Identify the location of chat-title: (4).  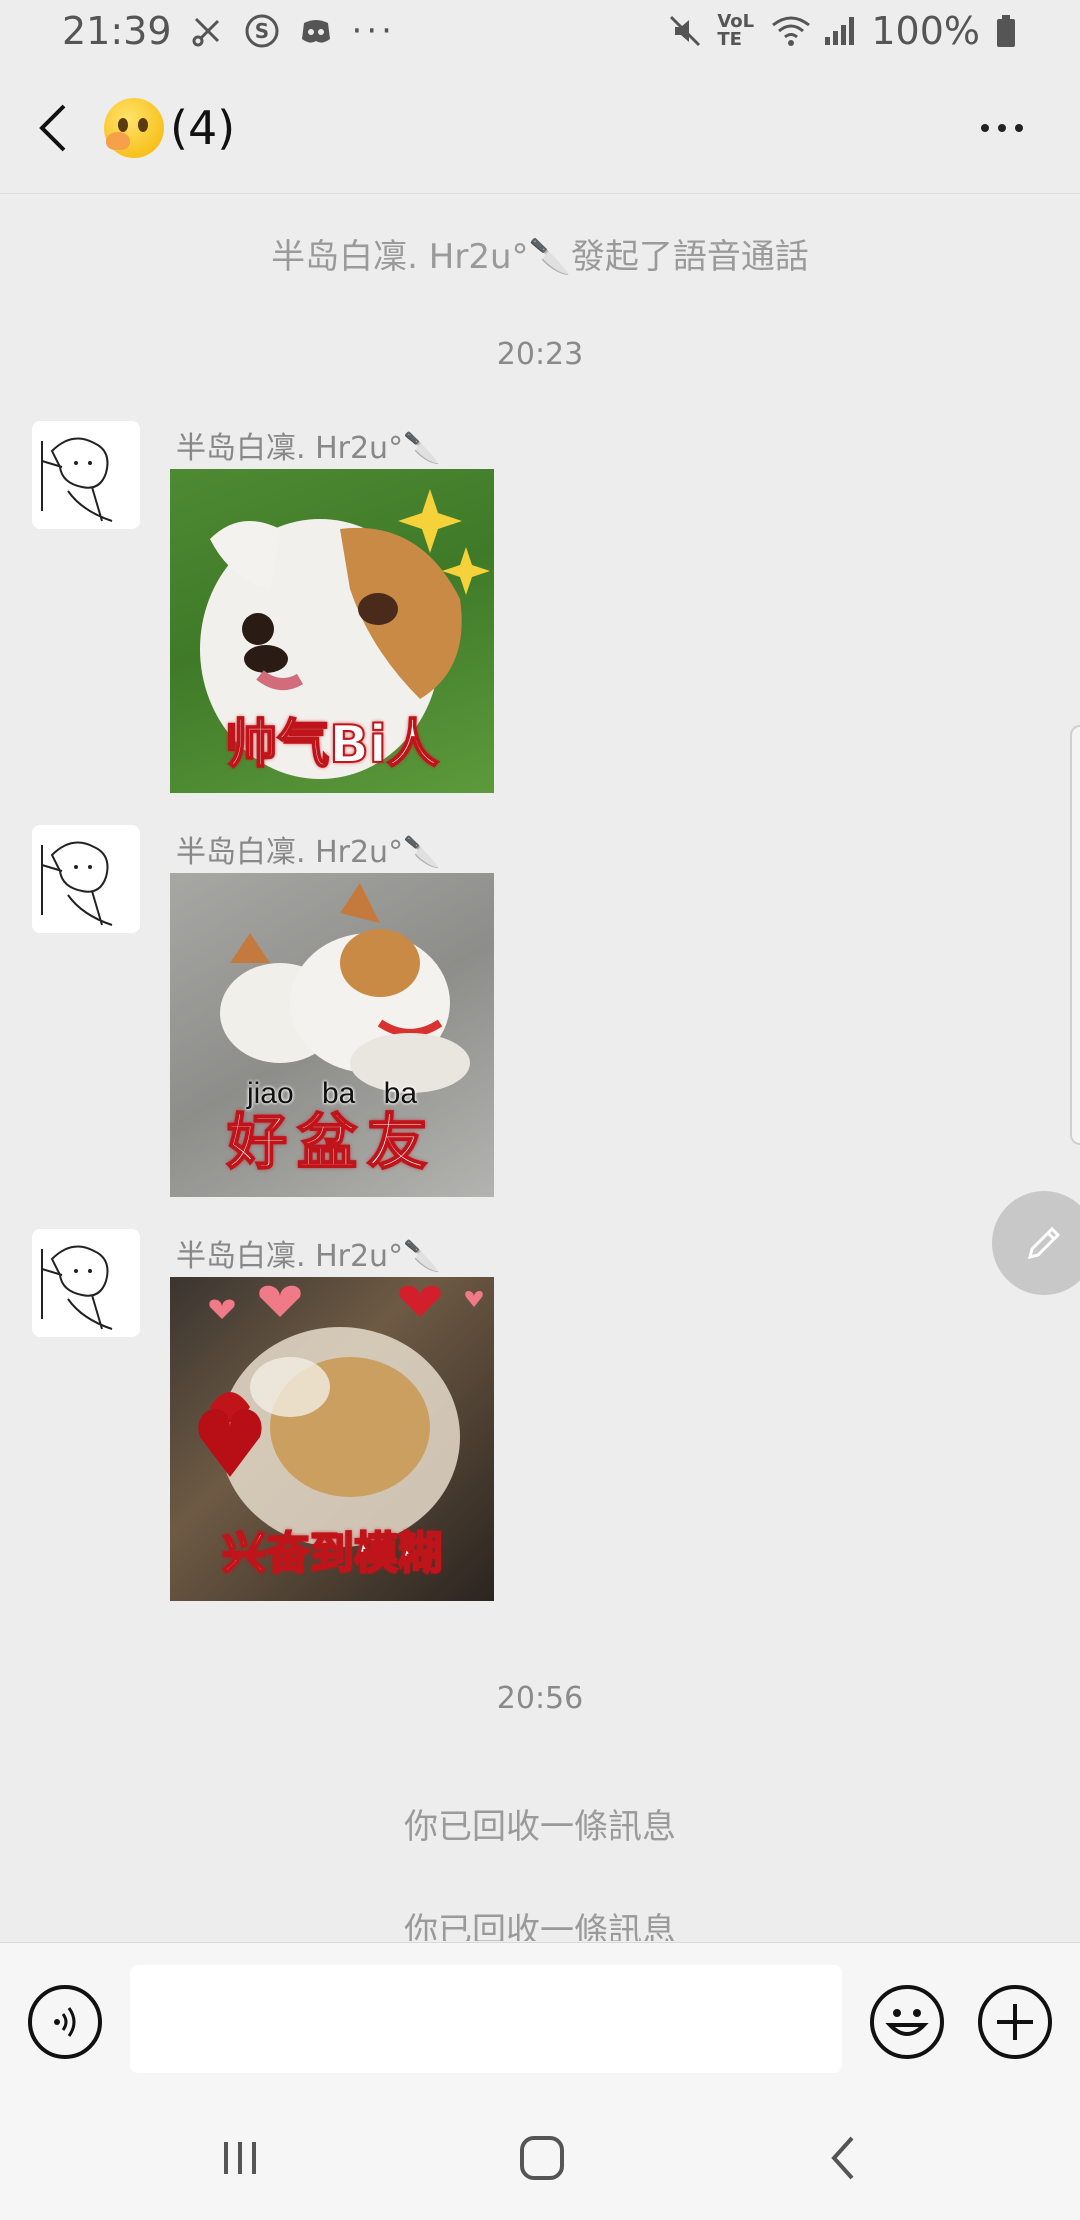
(170, 127).